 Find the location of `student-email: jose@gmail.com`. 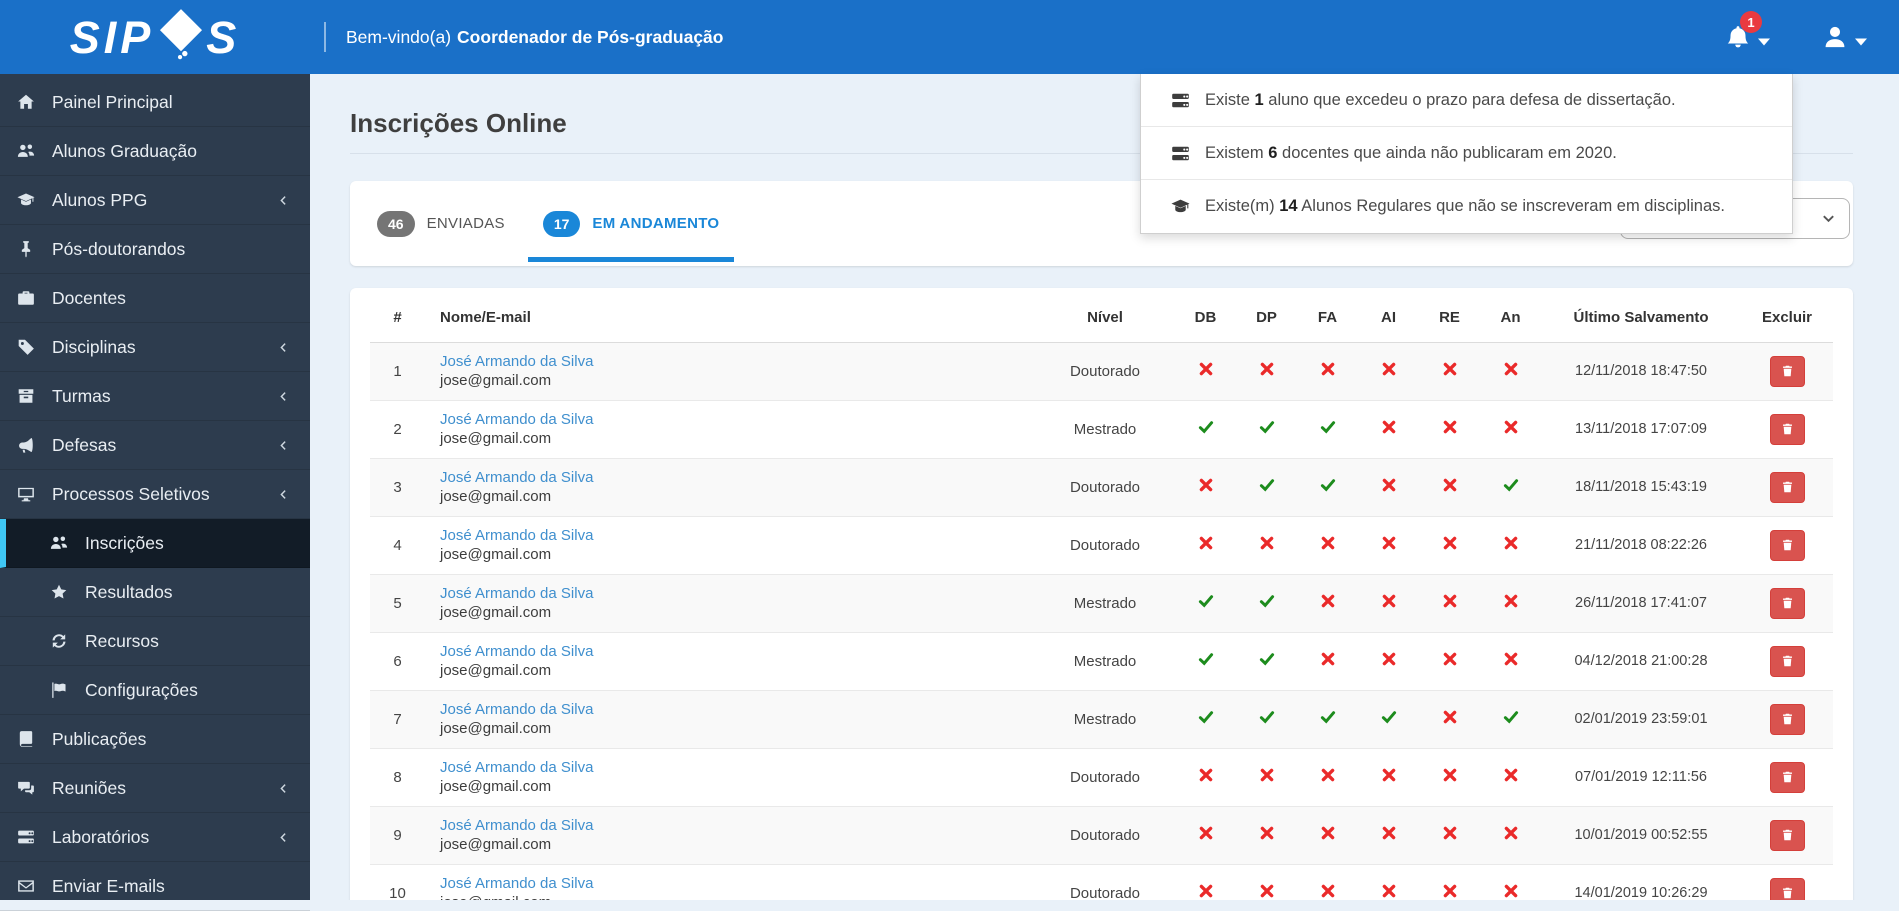

student-email: jose@gmail.com is located at coordinates (496, 612).